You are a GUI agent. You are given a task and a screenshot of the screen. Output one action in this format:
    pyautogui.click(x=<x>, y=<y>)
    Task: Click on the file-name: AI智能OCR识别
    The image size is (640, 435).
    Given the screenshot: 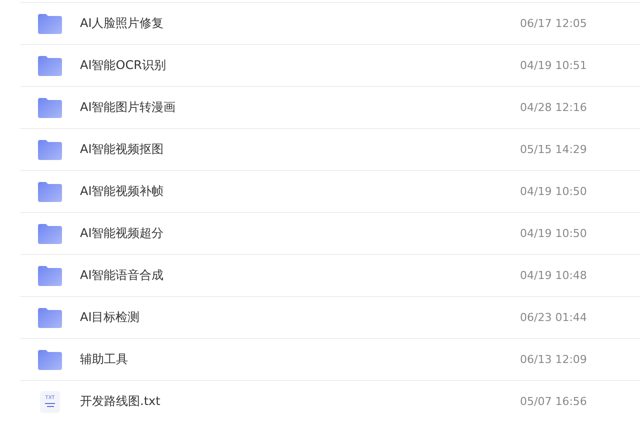 What is the action you would take?
    pyautogui.click(x=230, y=65)
    